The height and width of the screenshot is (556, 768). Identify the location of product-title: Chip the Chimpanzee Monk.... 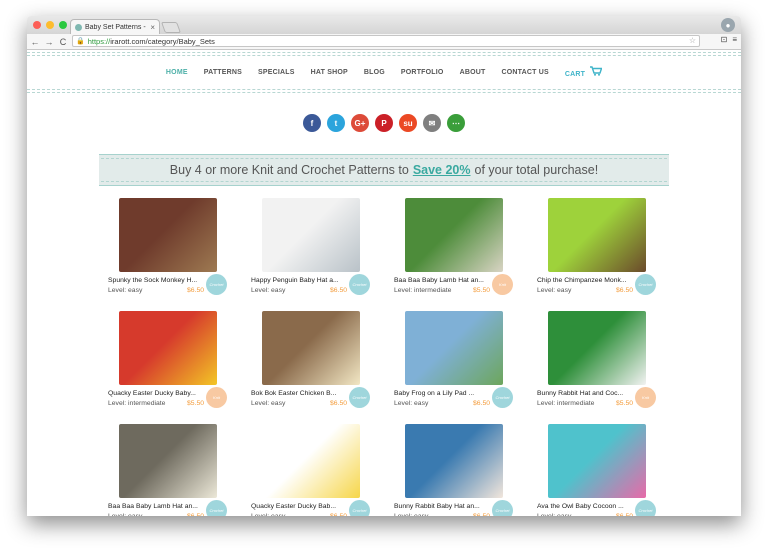
(585, 280).